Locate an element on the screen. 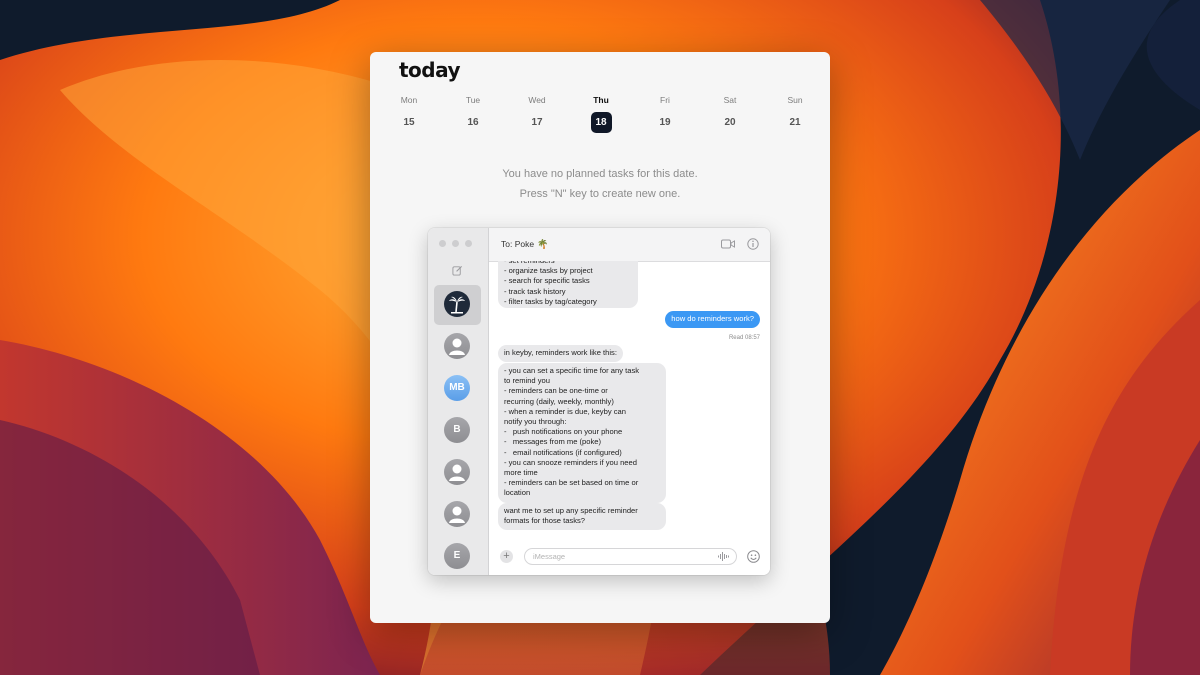  window-close-button is located at coordinates (442, 243).